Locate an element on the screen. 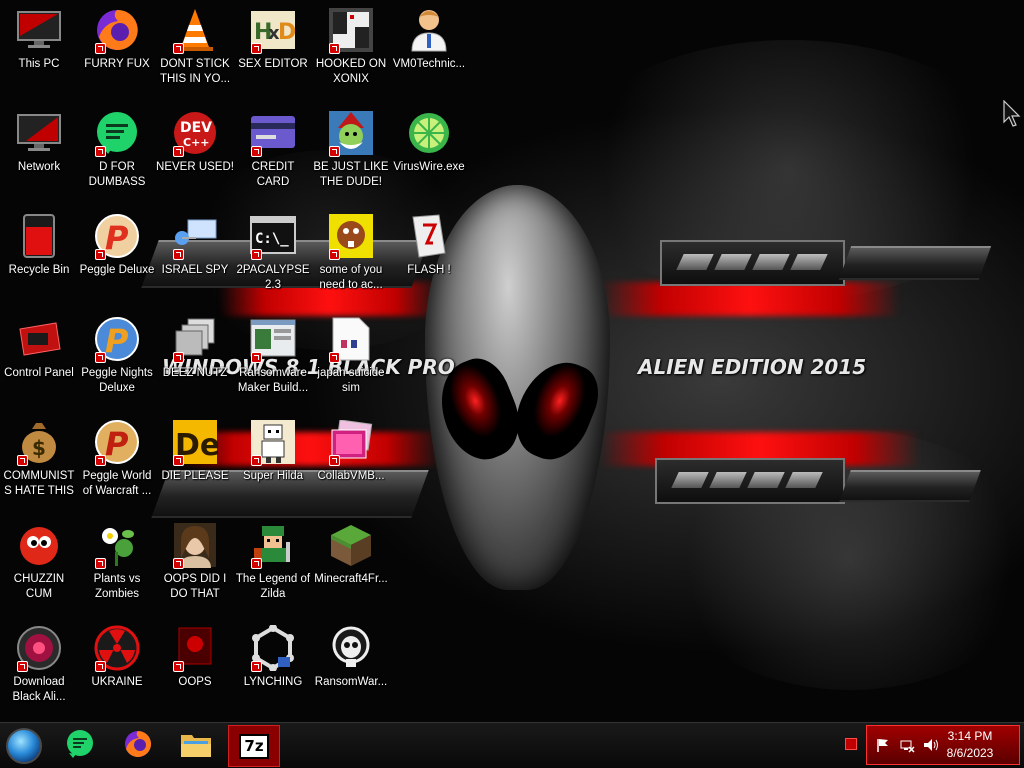  desktop-icon-label: NEVER USED! is located at coordinates (195, 167).